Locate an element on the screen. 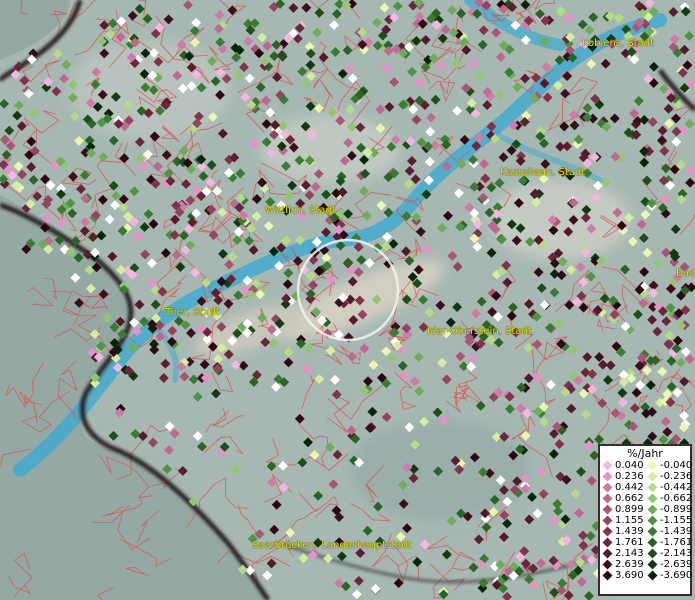 The height and width of the screenshot is (600, 695). place-label-wittlich: Wittlich, Stadt is located at coordinates (300, 210).